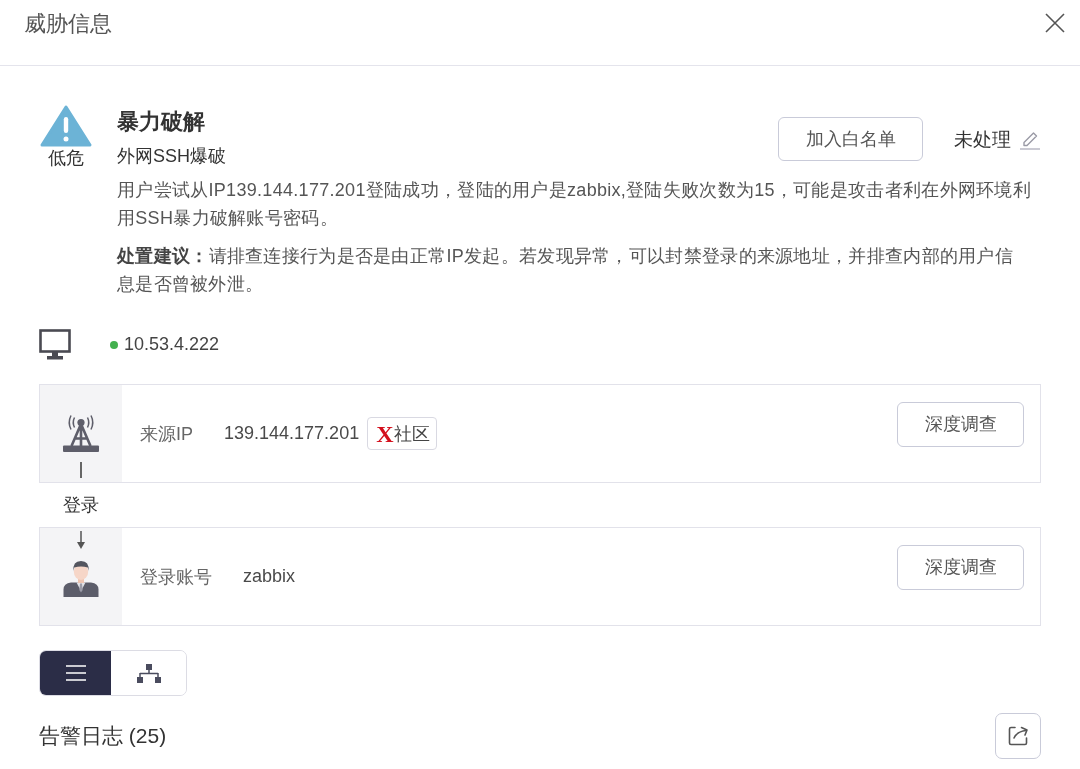 Image resolution: width=1080 pixels, height=769 pixels. Describe the element at coordinates (55, 344) in the screenshot. I see `monitor-icon` at that location.